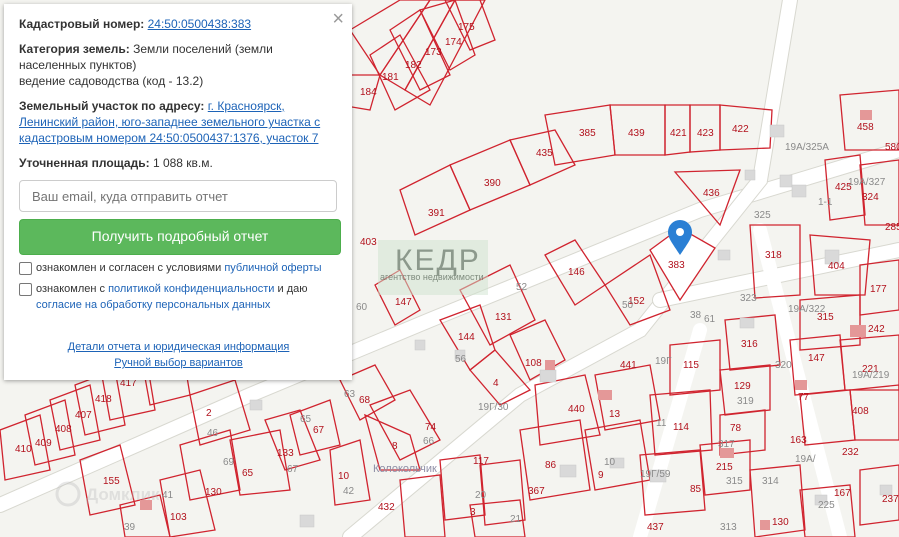 This screenshot has height=537, width=899. What do you see at coordinates (368, 92) in the screenshot?
I see `svg-text: 184` at bounding box center [368, 92].